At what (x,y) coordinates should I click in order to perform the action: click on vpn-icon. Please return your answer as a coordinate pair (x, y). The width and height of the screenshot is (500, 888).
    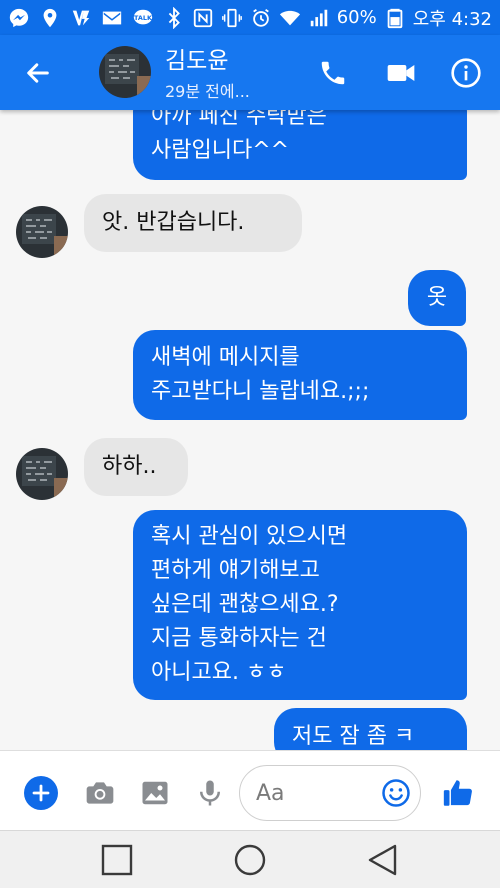
    Looking at the image, I should click on (81, 18).